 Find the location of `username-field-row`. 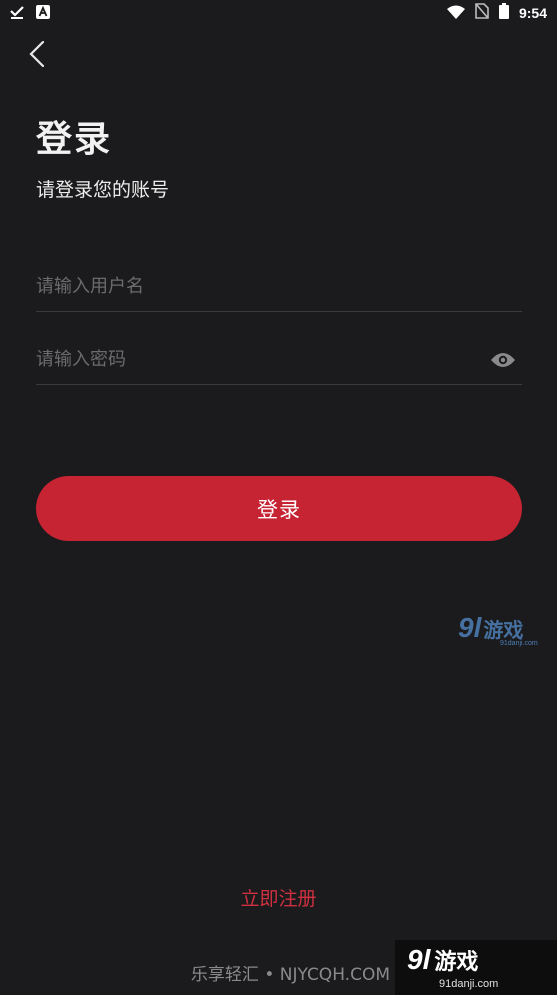

username-field-row is located at coordinates (279, 287).